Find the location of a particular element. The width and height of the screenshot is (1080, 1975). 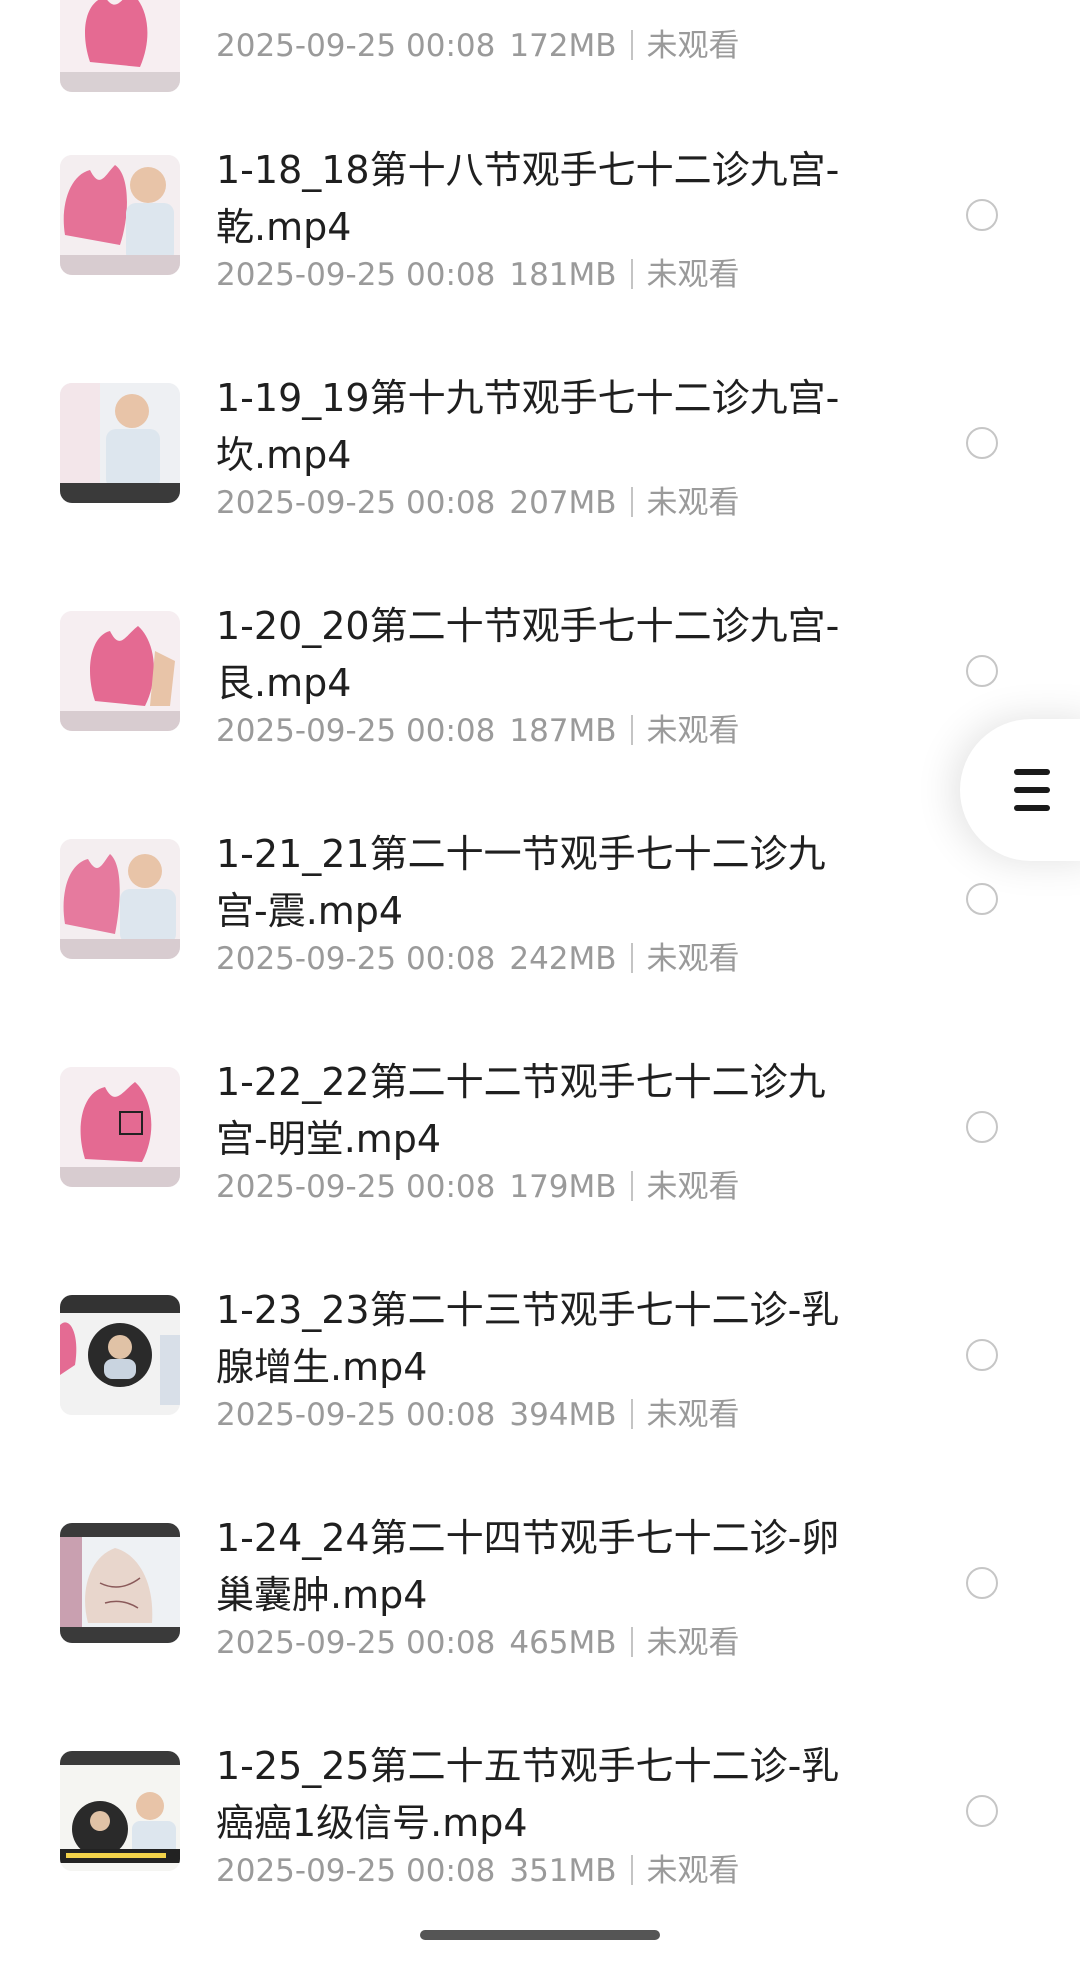

video-title: 1-21_21第二十一节观手七十二诊九 宫-震.mp4 is located at coordinates (521, 882).